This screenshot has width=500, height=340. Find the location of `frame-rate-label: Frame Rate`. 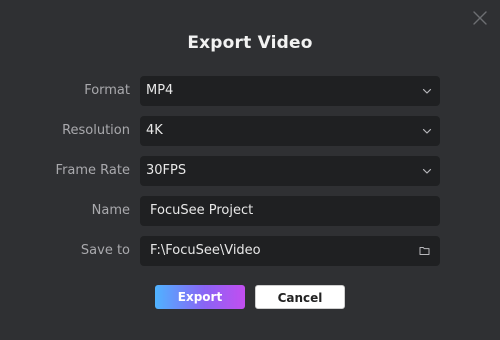

frame-rate-label: Frame Rate is located at coordinates (92, 170).